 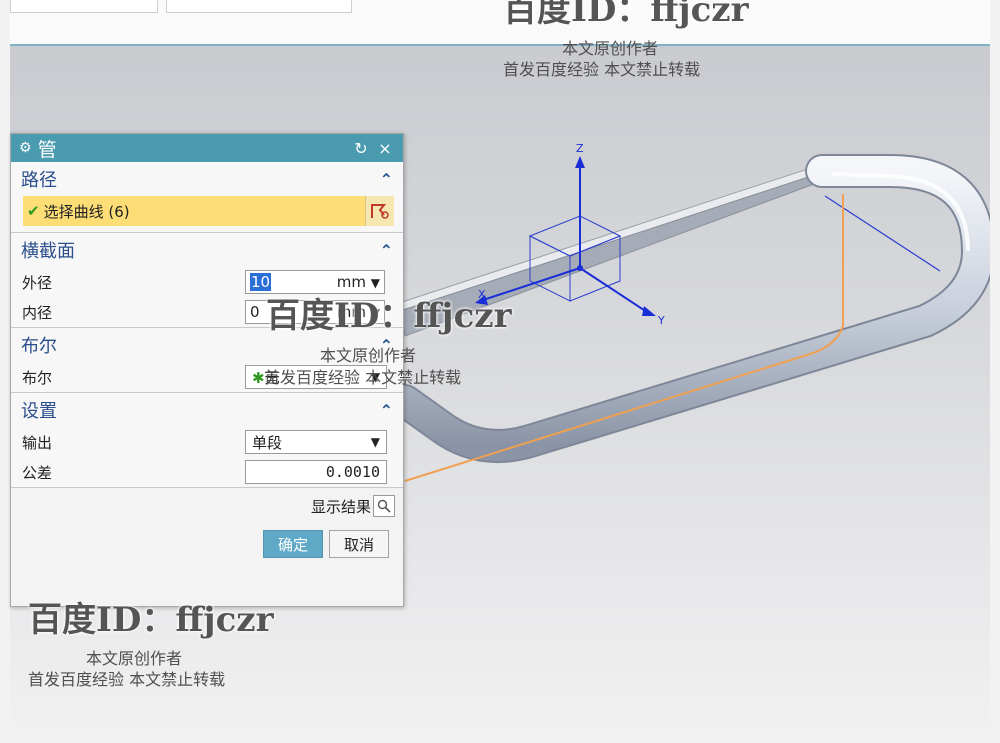 I want to click on outer-diameter-label: 外径, so click(x=37, y=282).